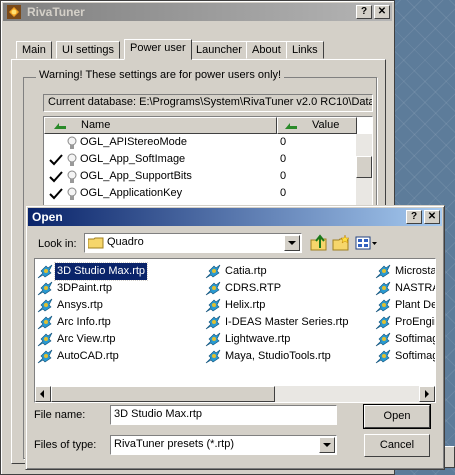 The height and width of the screenshot is (475, 455). What do you see at coordinates (84, 322) in the screenshot?
I see `file-name: Arc Info.rtp` at bounding box center [84, 322].